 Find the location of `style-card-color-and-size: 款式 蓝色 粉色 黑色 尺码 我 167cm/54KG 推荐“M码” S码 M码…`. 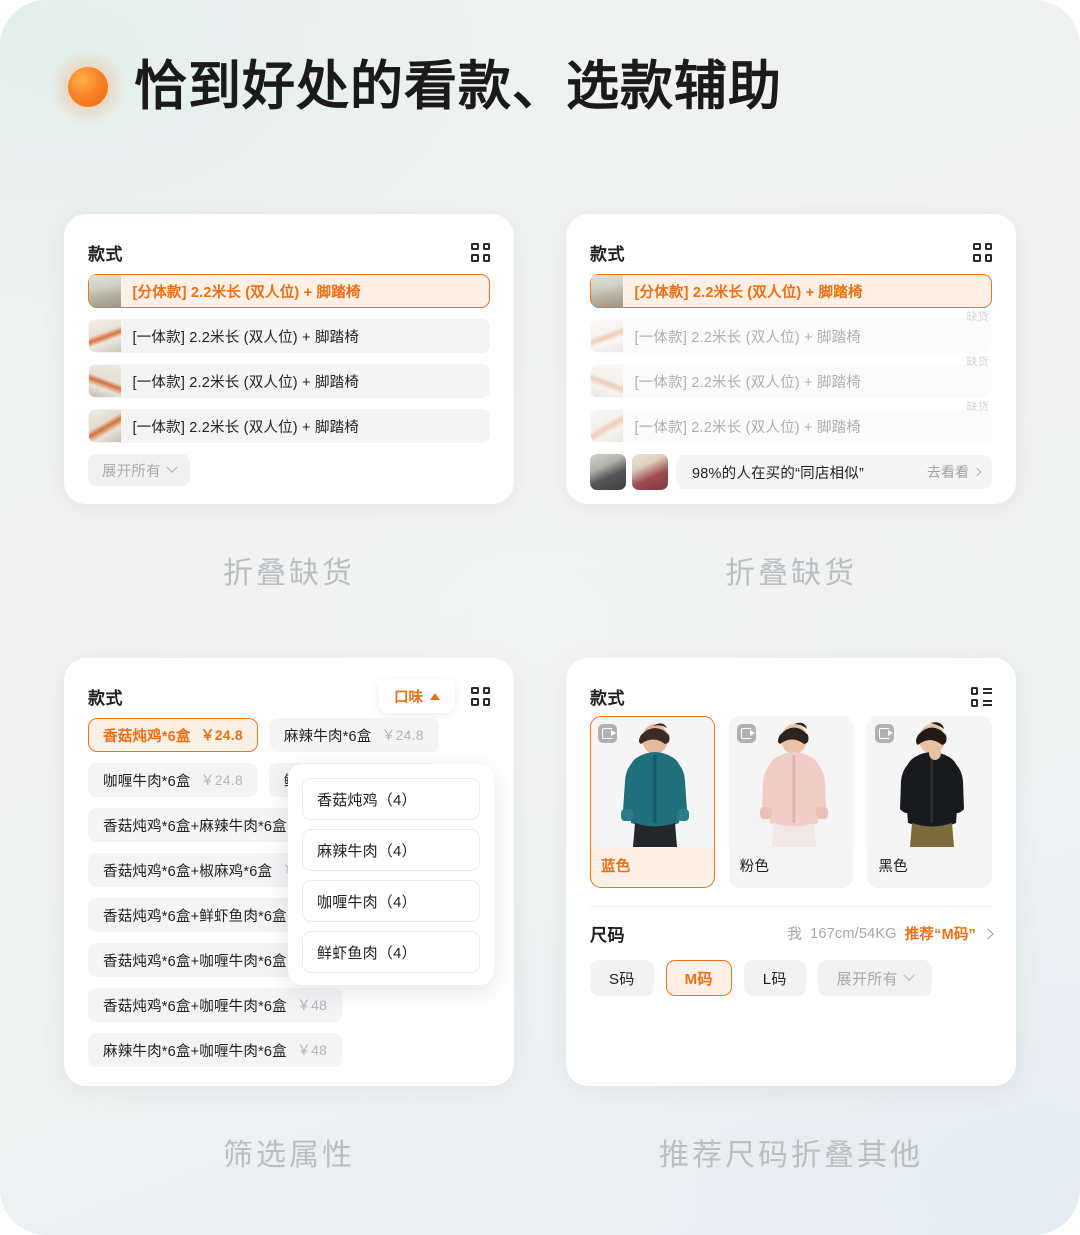

style-card-color-and-size: 款式 蓝色 粉色 黑色 尺码 我 167cm/54KG 推荐“M码” S码 M码… is located at coordinates (791, 872).